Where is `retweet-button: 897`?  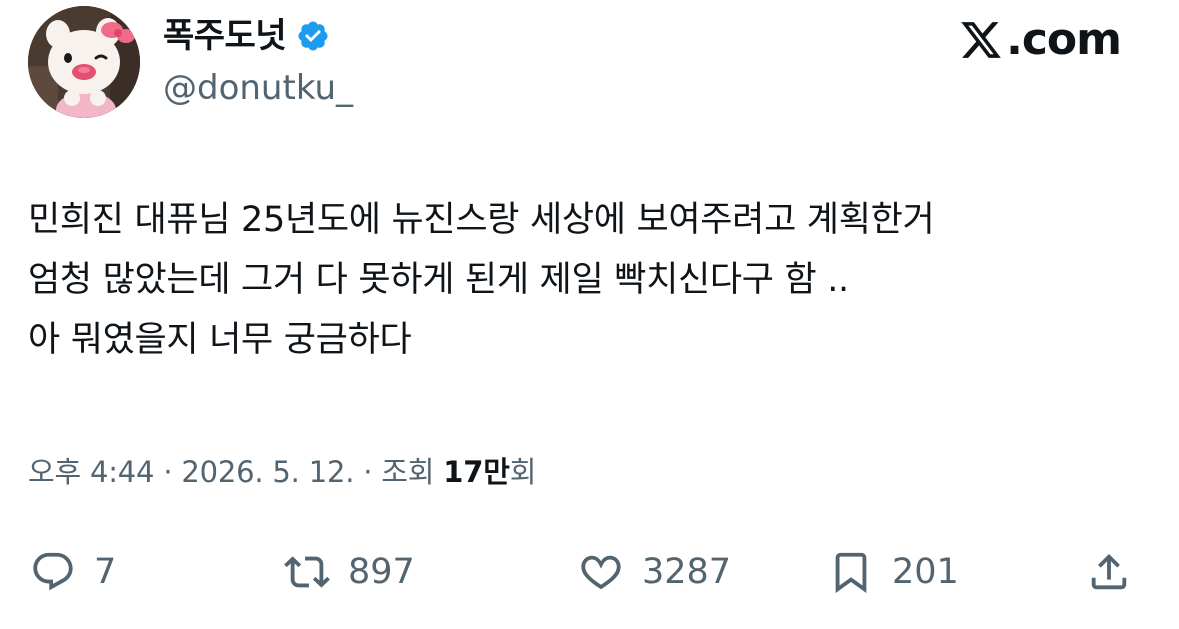
retweet-button: 897 is located at coordinates (349, 572).